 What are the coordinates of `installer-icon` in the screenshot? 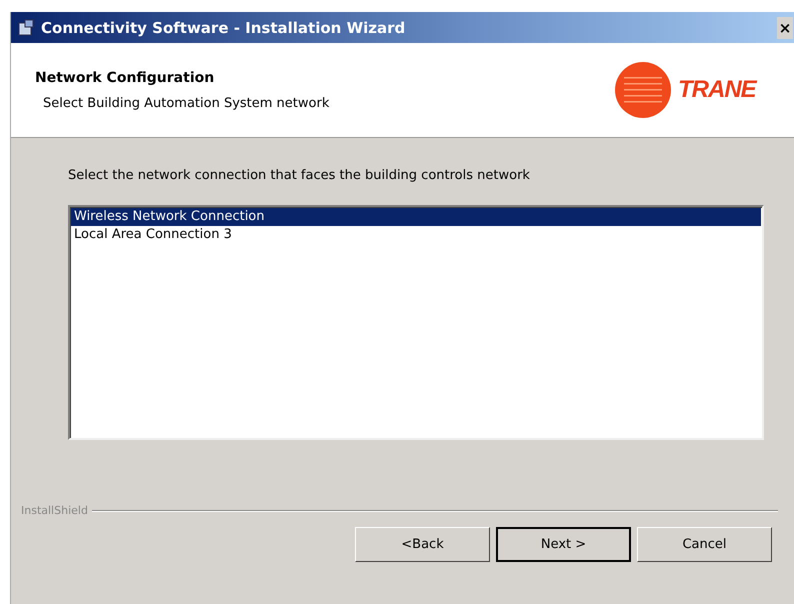 It's located at (26, 27).